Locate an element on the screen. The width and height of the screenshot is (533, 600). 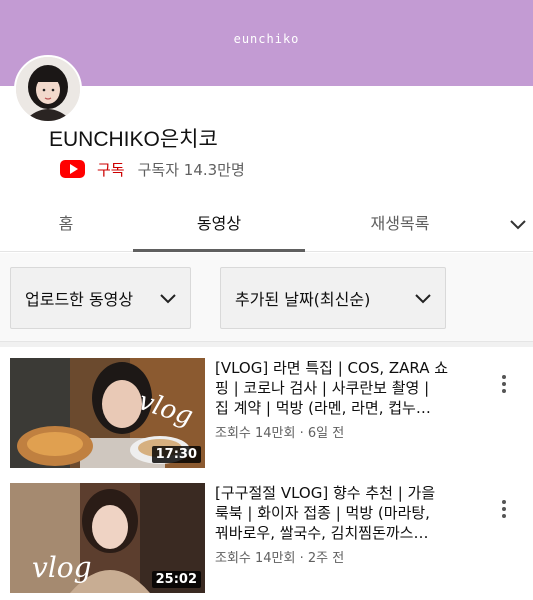
video-title-line: 핑 | 코로나 검사 | 사쿠란보 촬영 | is located at coordinates (322, 388).